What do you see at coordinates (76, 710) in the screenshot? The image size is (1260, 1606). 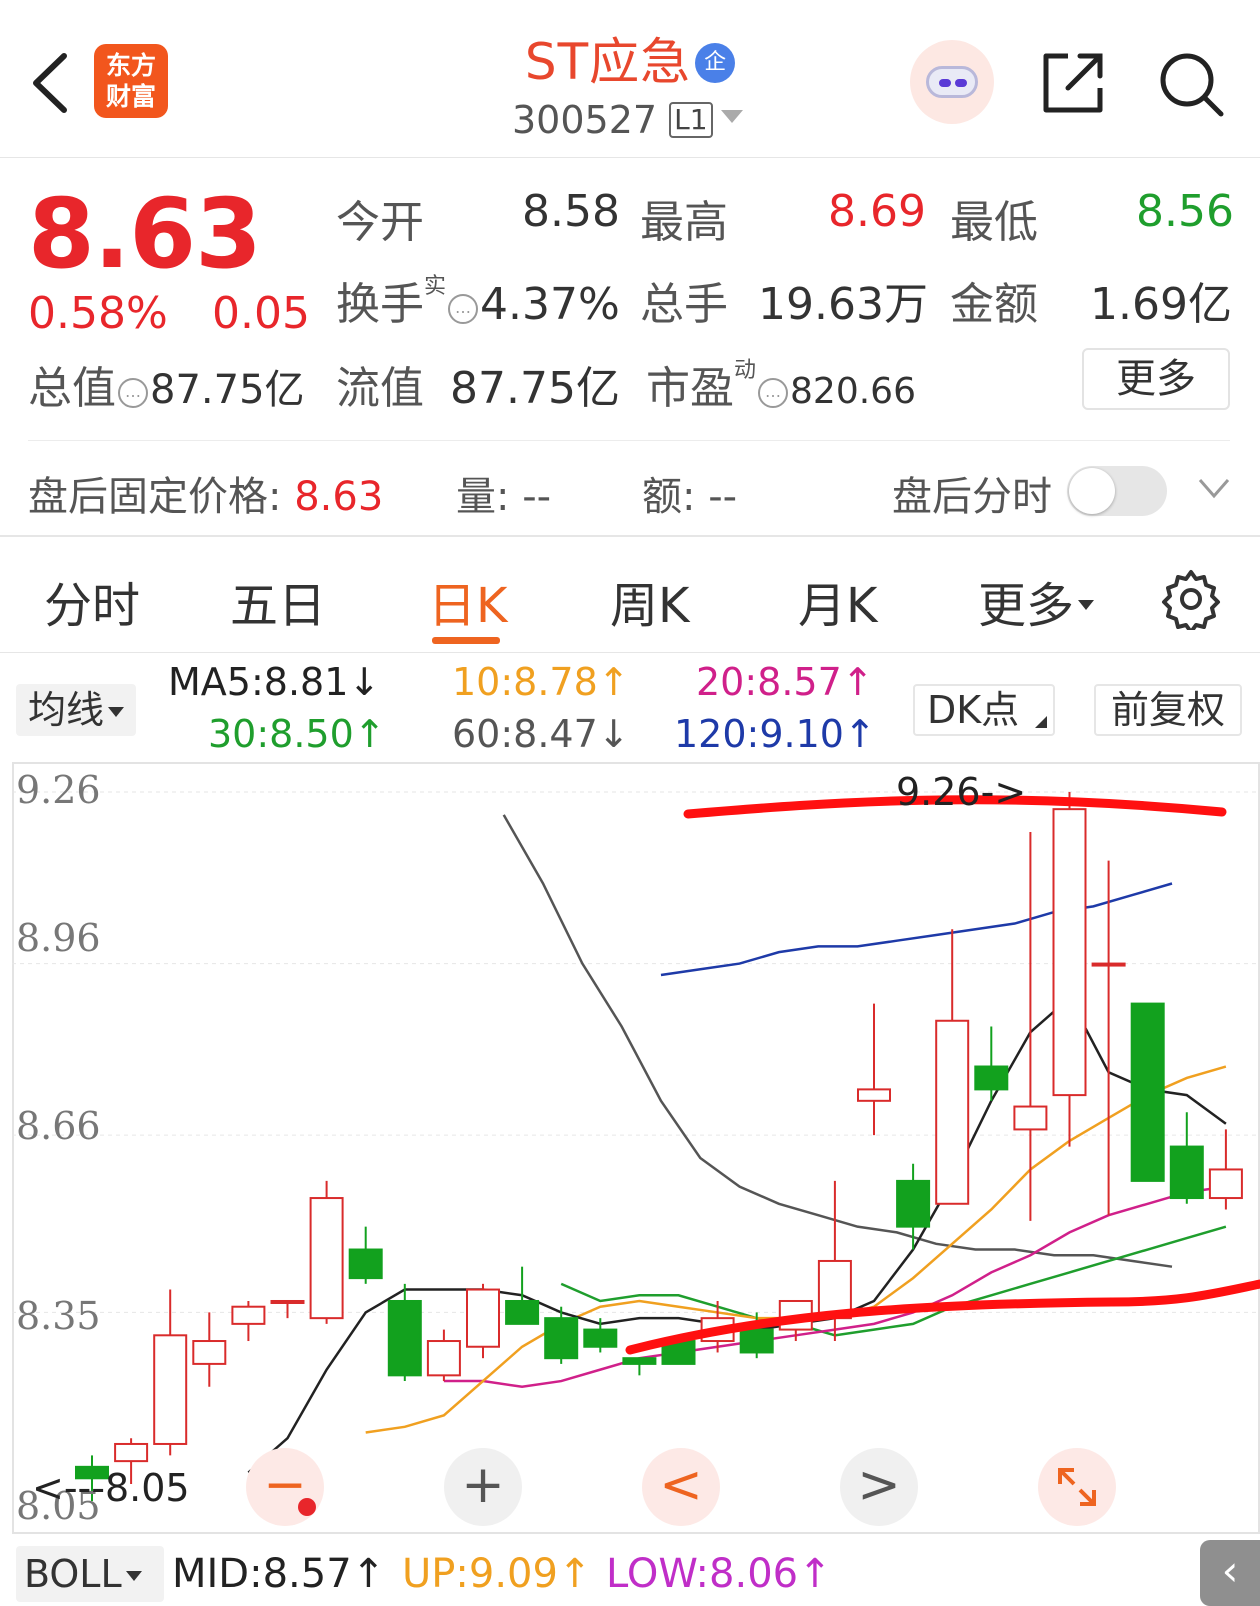 I see `ma-type-select: 均线` at bounding box center [76, 710].